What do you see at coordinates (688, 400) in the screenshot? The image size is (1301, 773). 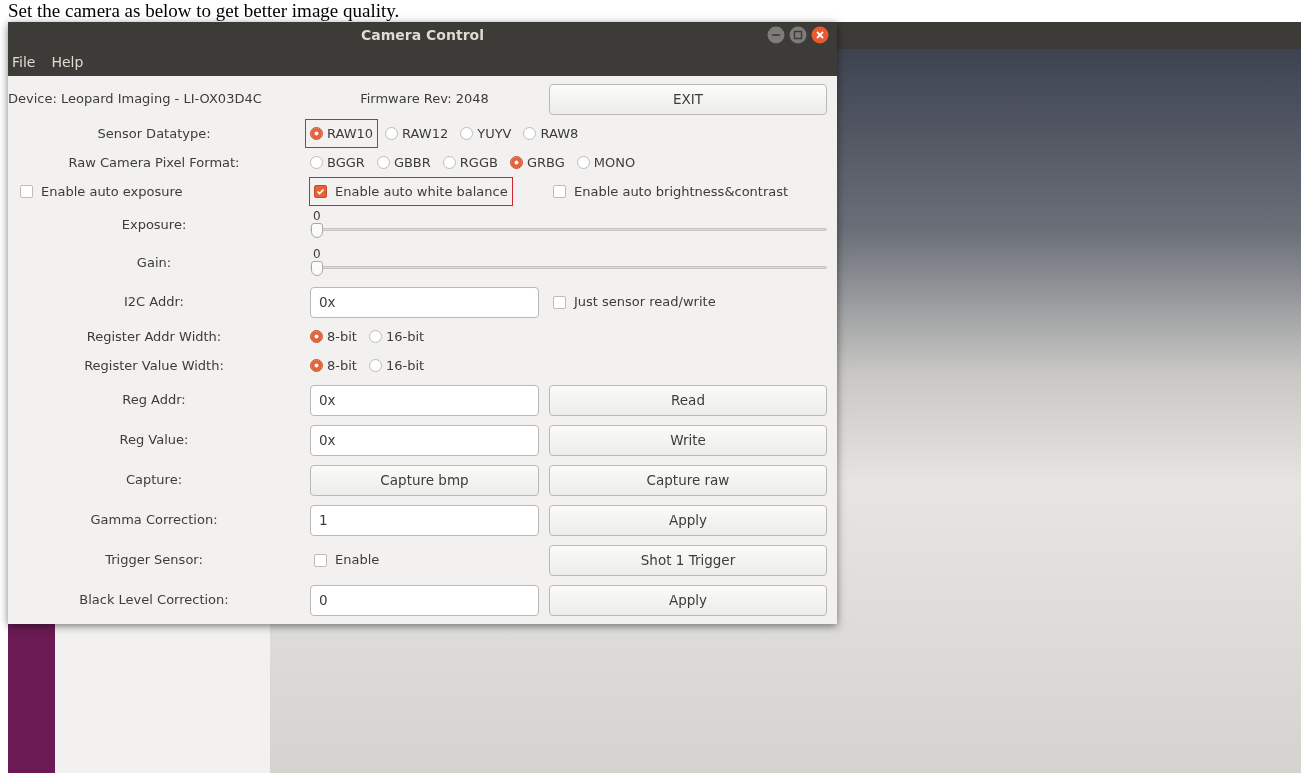 I see `push-button: Read` at bounding box center [688, 400].